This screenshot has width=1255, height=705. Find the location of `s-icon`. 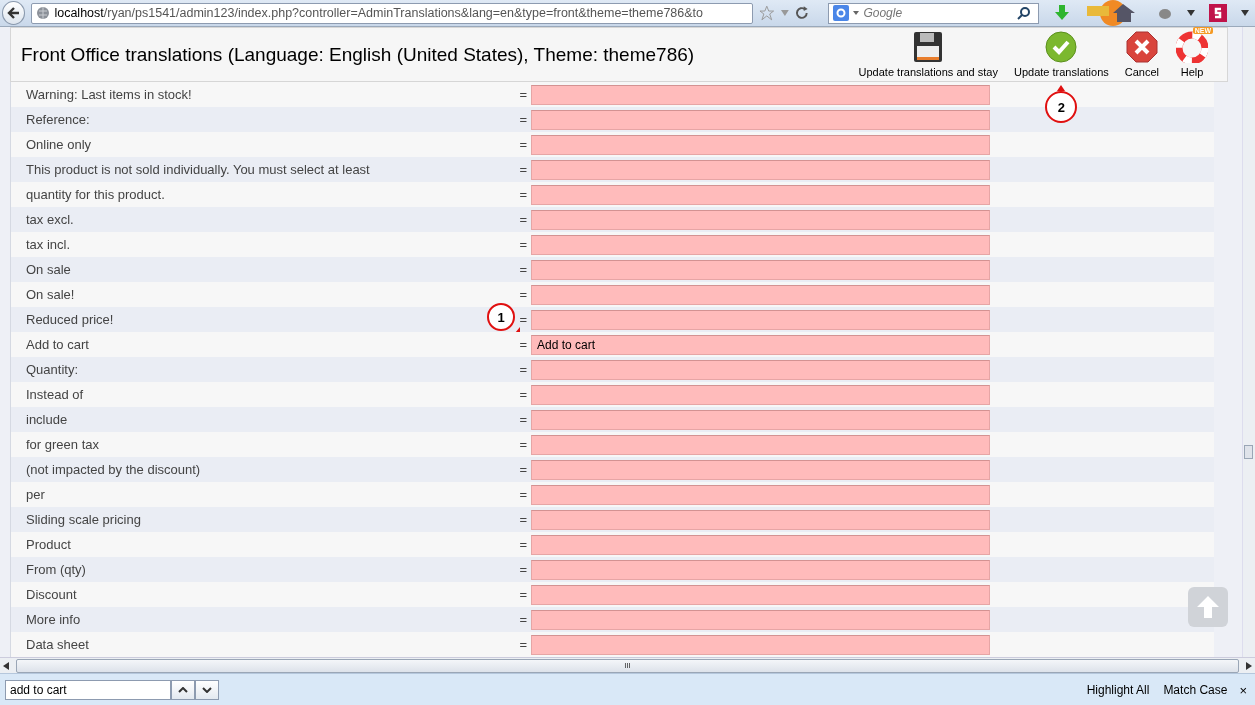

s-icon is located at coordinates (1218, 13).